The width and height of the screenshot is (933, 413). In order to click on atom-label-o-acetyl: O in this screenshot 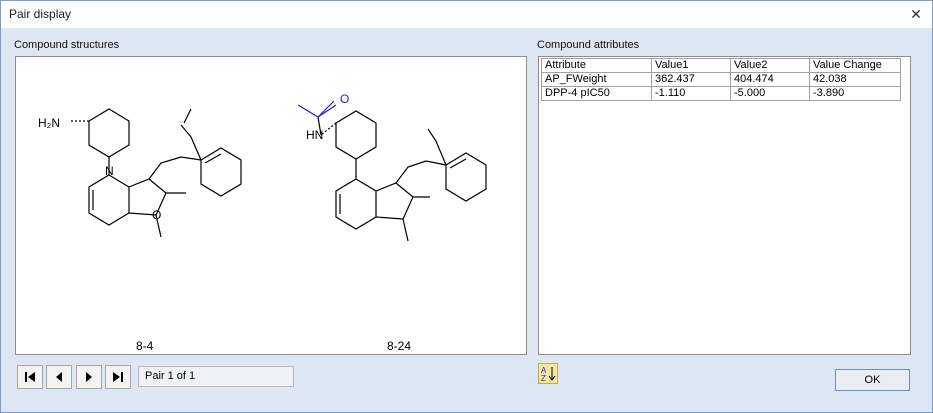, I will do `click(344, 99)`.